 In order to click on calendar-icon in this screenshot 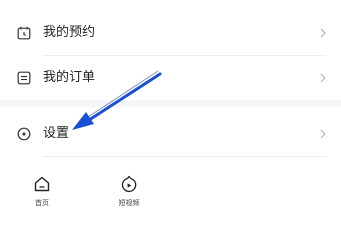, I will do `click(24, 33)`.